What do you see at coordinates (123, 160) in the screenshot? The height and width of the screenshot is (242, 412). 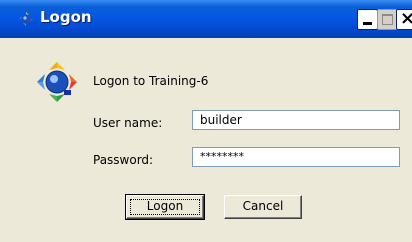 I see `password-label: Password:` at bounding box center [123, 160].